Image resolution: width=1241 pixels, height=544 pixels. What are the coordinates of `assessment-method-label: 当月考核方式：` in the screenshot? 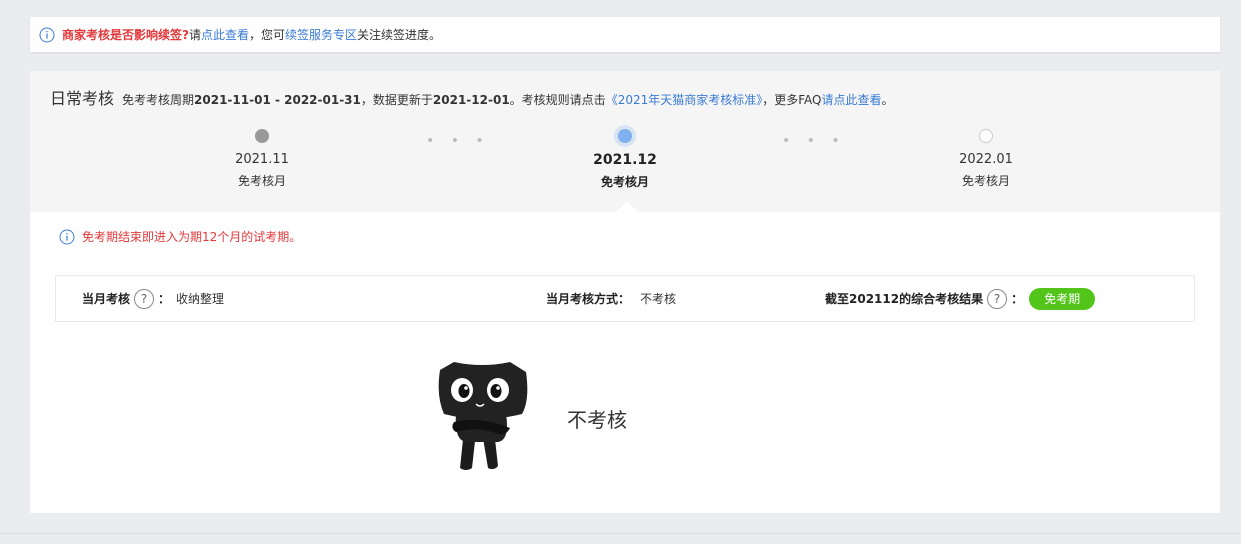 It's located at (588, 299).